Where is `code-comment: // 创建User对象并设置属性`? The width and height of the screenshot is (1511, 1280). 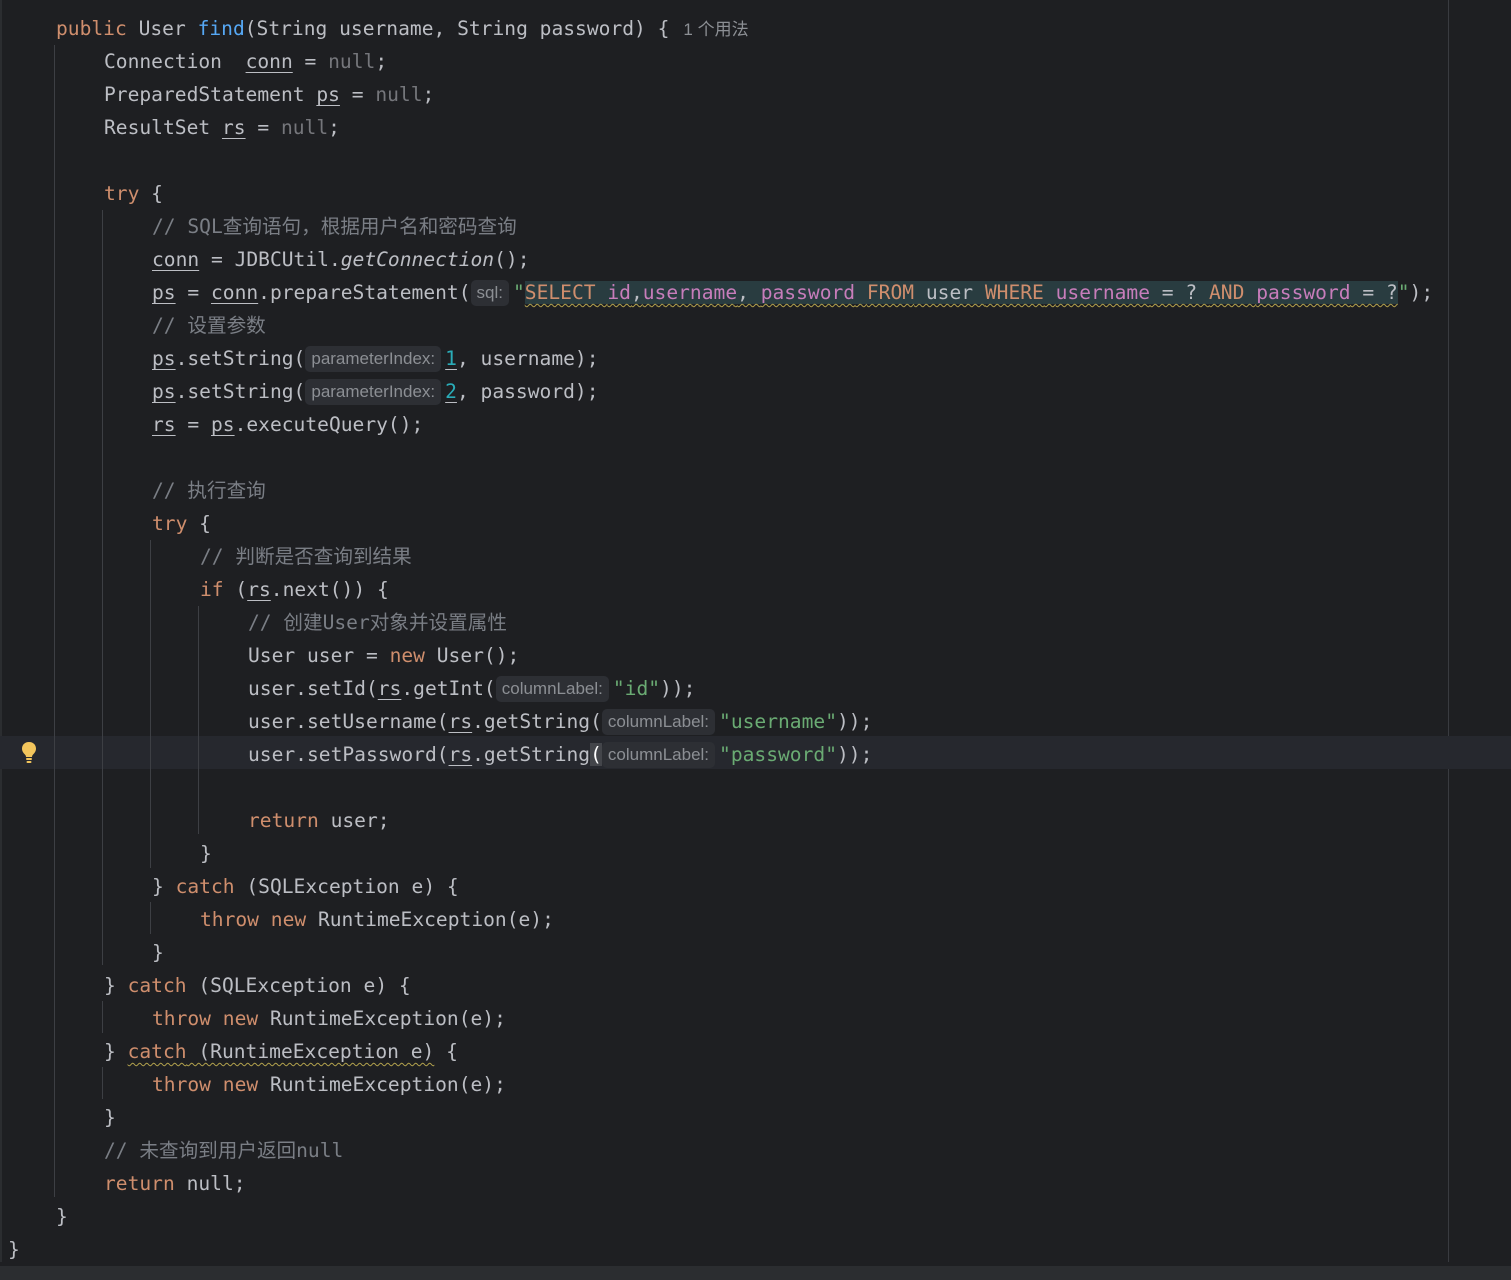
code-comment: // 创建User对象并设置属性 is located at coordinates (253, 622).